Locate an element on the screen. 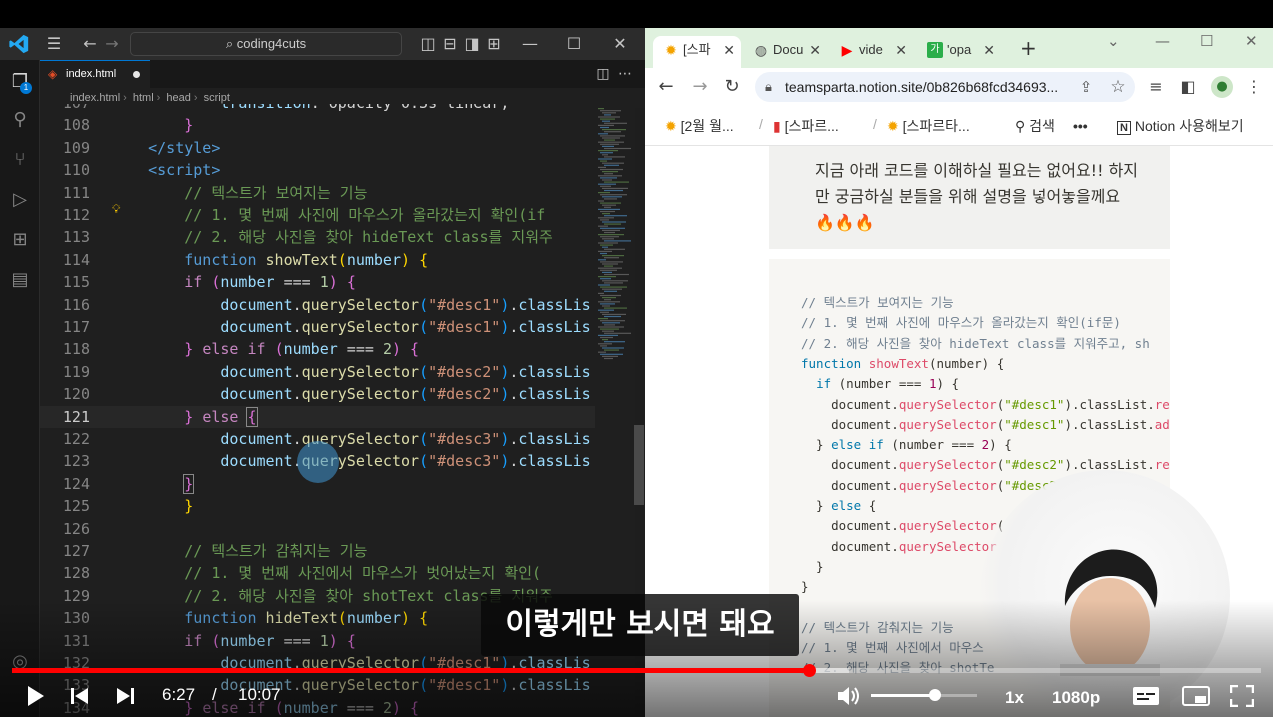  code-line: 127 // 텍스트가 감춰지는 기능 is located at coordinates (317, 551).